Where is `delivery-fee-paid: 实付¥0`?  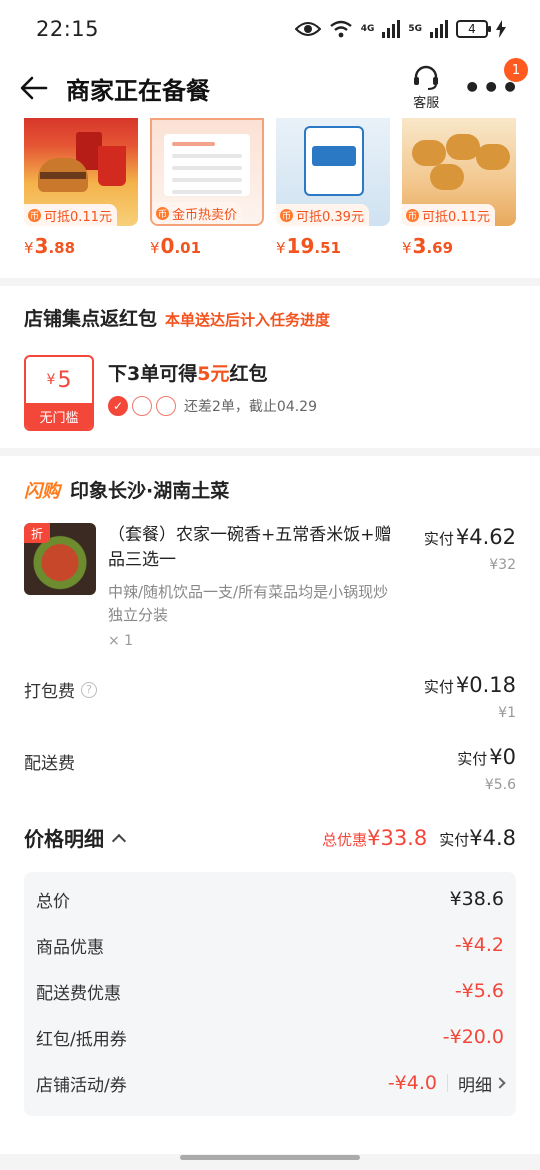
delivery-fee-paid: 实付¥0 is located at coordinates (486, 757).